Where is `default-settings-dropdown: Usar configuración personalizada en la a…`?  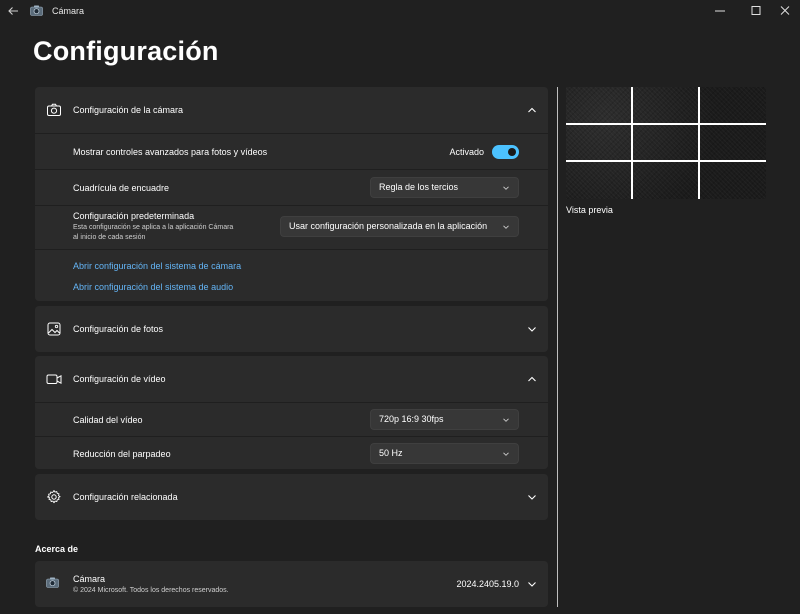
default-settings-dropdown: Usar configuración personalizada en la a… is located at coordinates (399, 226).